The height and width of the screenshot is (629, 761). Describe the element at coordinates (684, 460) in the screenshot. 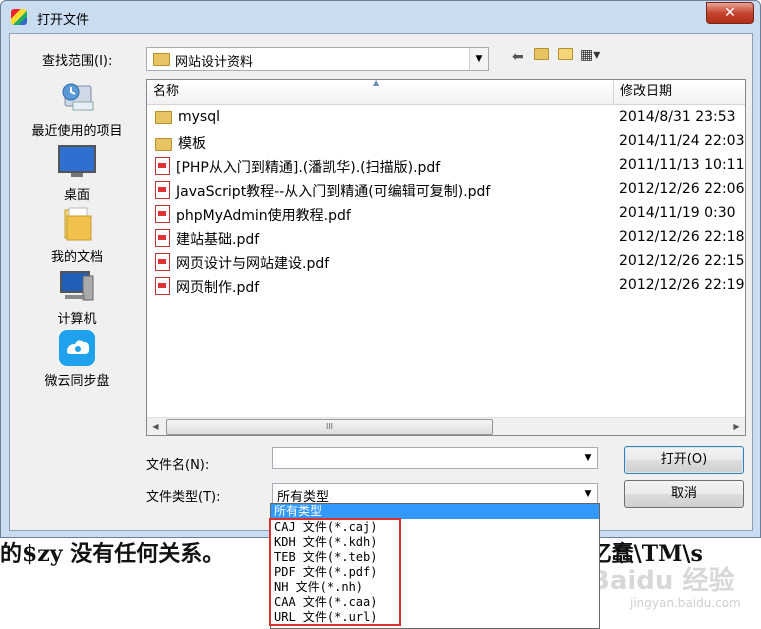

I see `open-button: 打开(O)` at that location.